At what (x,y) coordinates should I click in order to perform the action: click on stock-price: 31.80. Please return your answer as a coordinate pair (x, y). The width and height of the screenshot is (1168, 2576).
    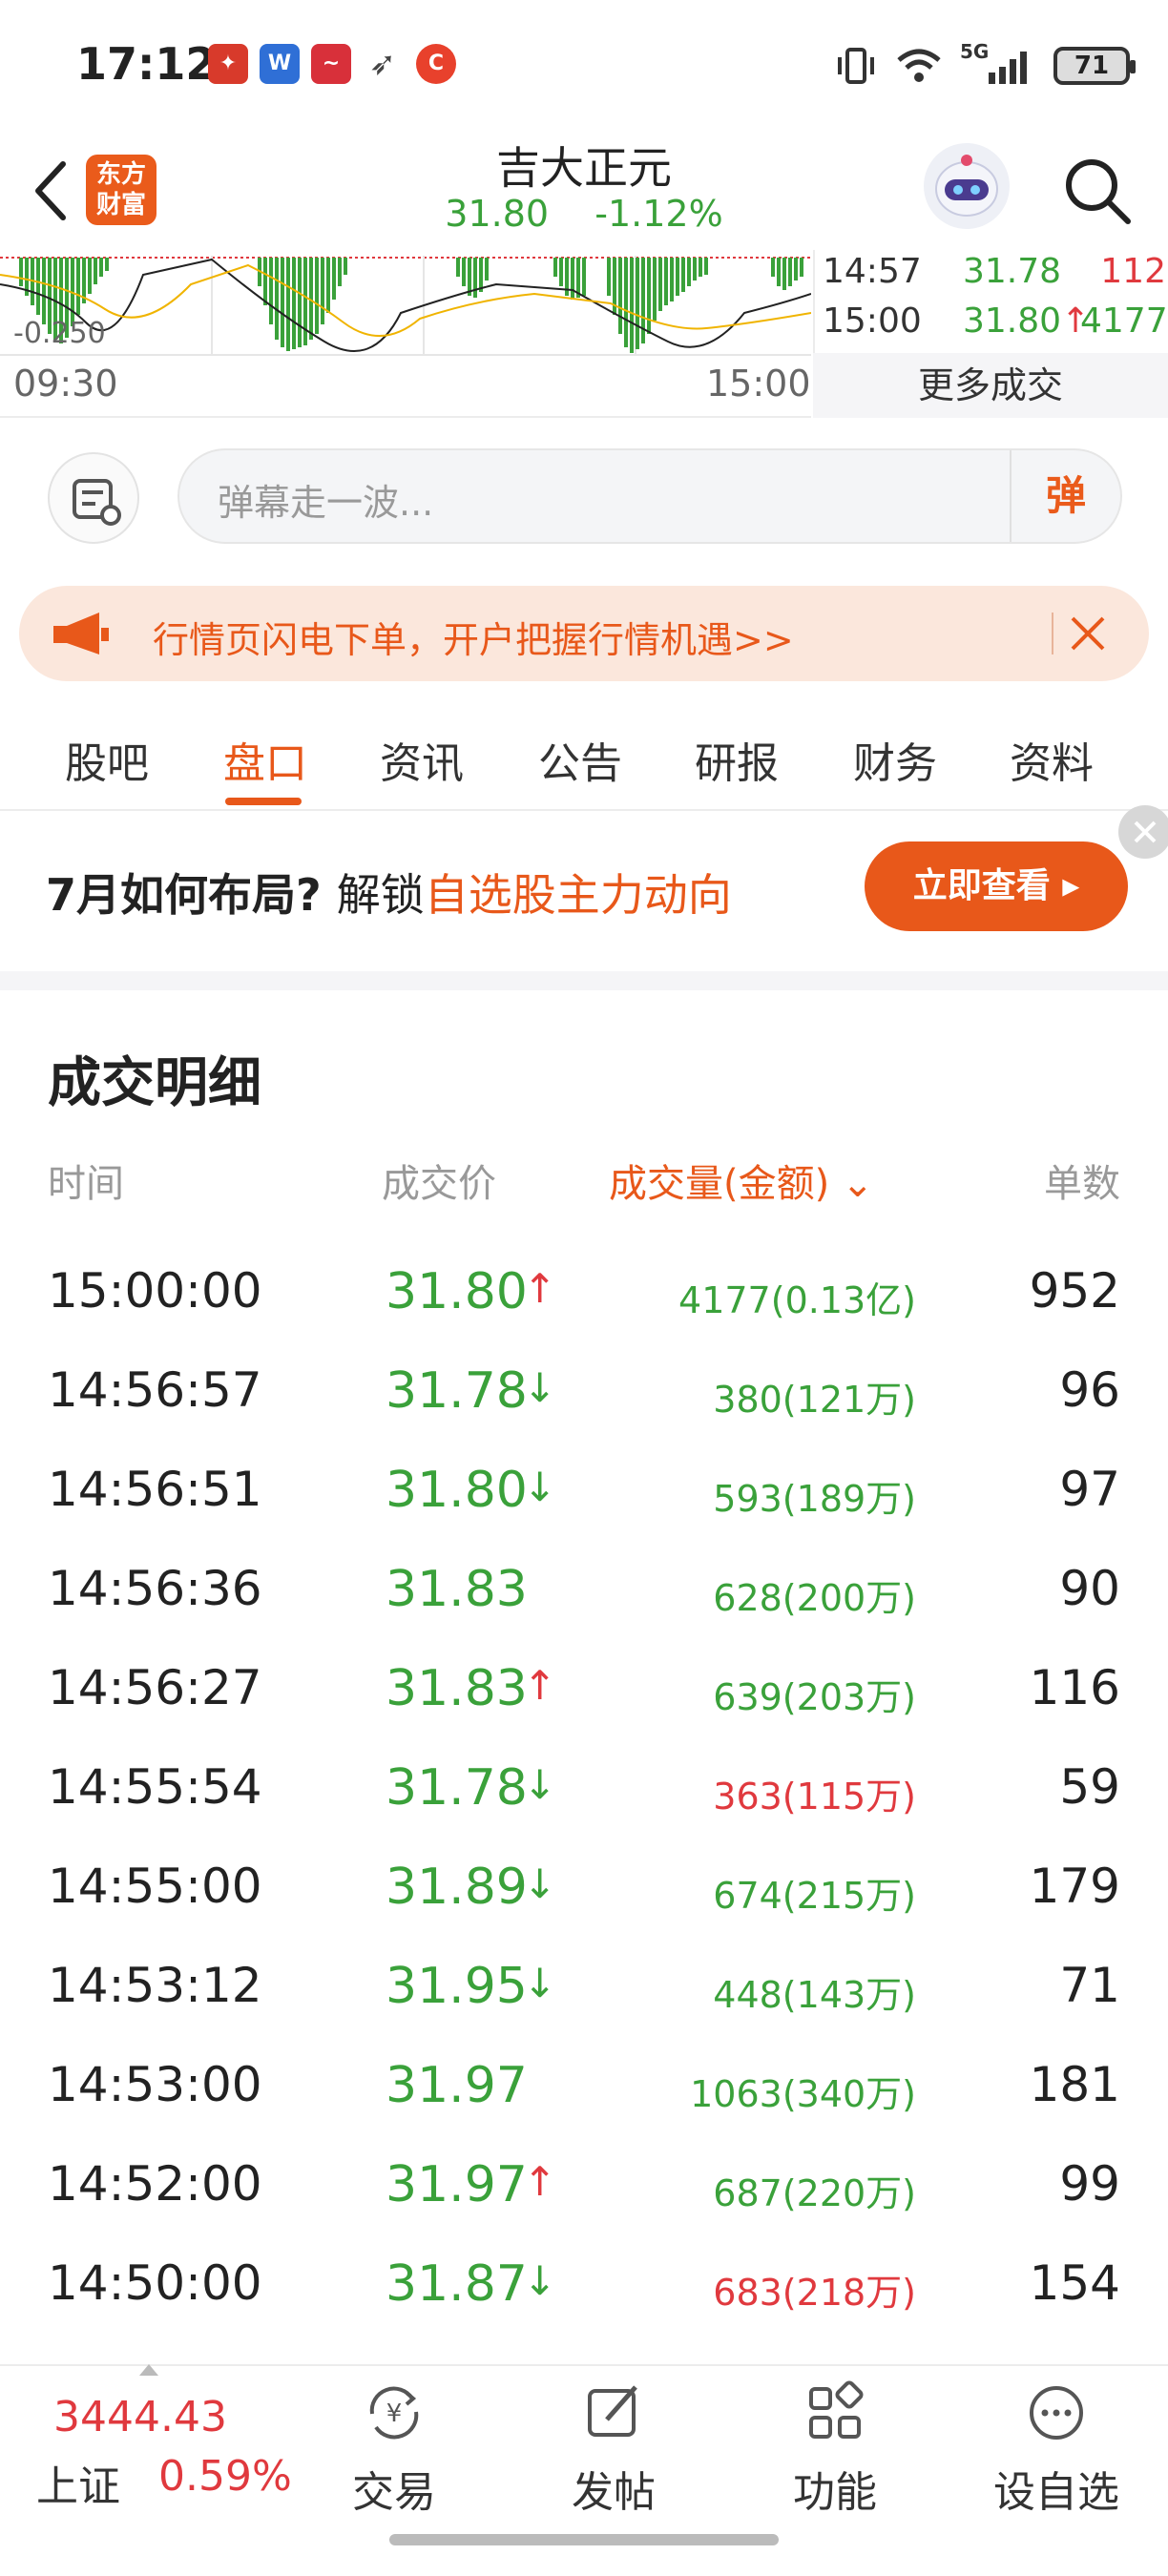
    Looking at the image, I should click on (497, 214).